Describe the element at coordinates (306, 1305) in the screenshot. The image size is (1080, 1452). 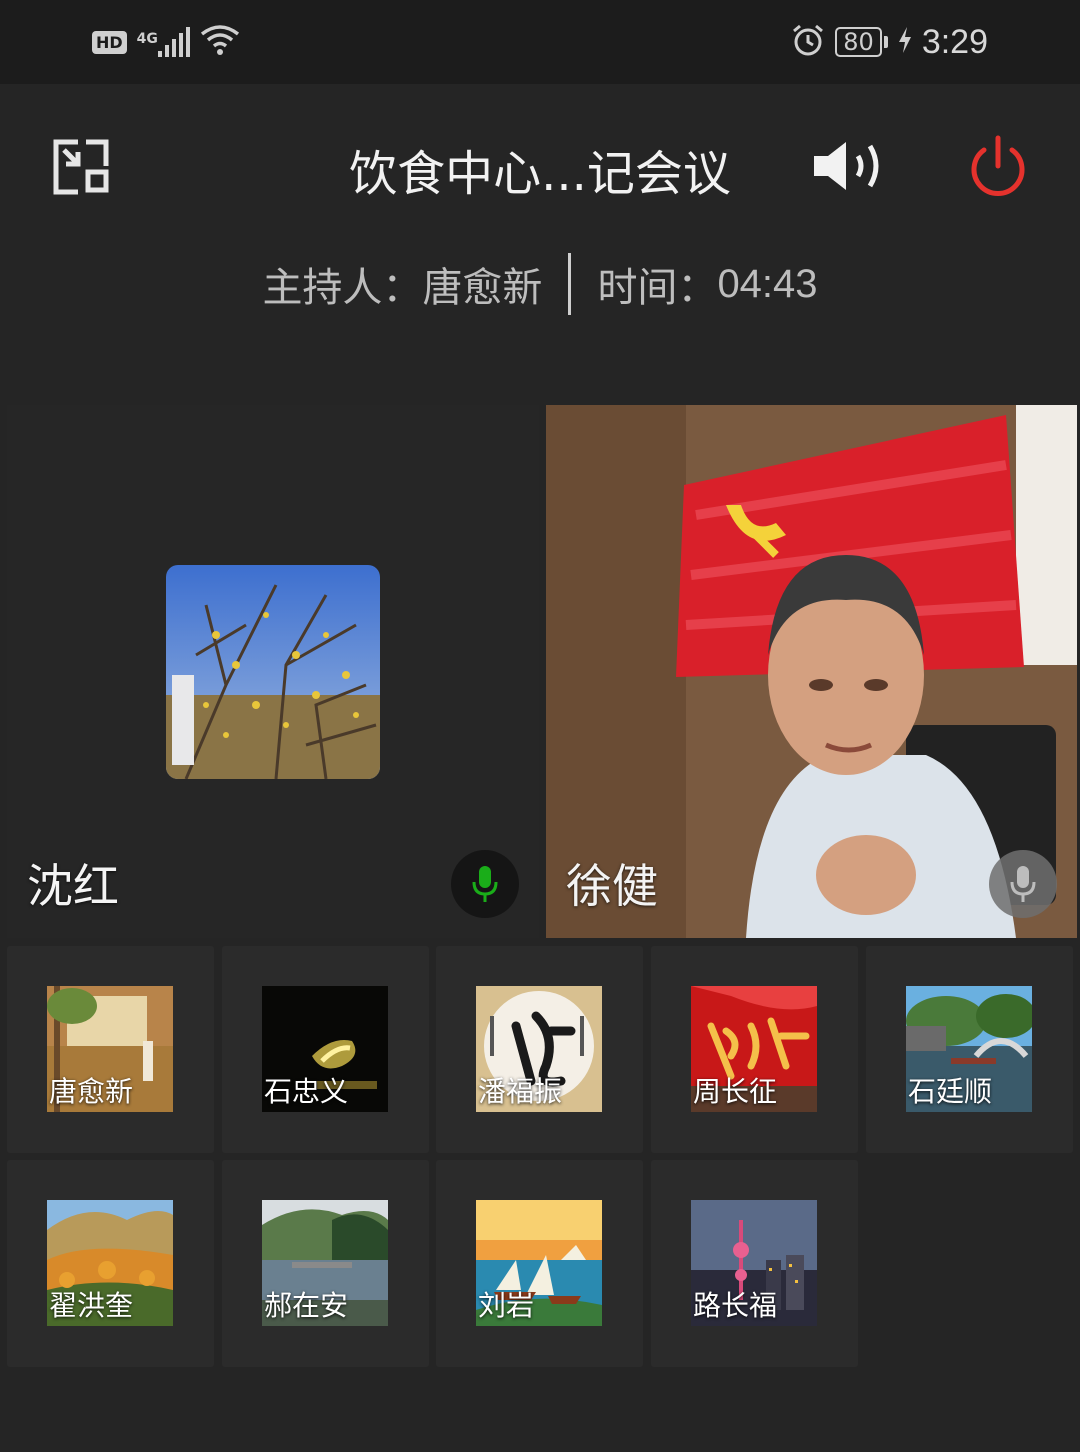
I see `participant-name: 郝在安` at that location.